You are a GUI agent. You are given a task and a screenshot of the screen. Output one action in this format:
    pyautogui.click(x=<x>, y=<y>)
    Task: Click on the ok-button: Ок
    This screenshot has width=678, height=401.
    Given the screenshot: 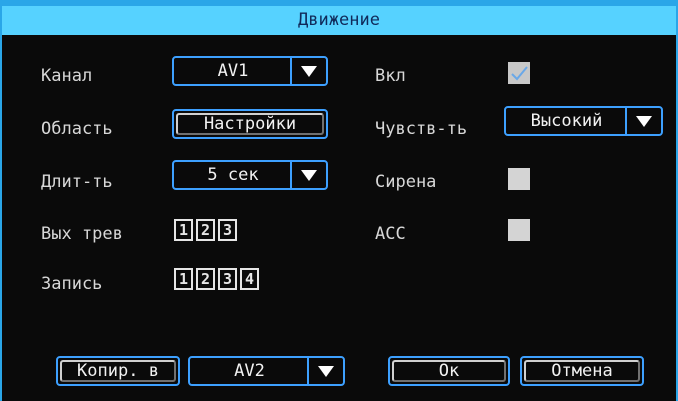 What is the action you would take?
    pyautogui.click(x=449, y=371)
    